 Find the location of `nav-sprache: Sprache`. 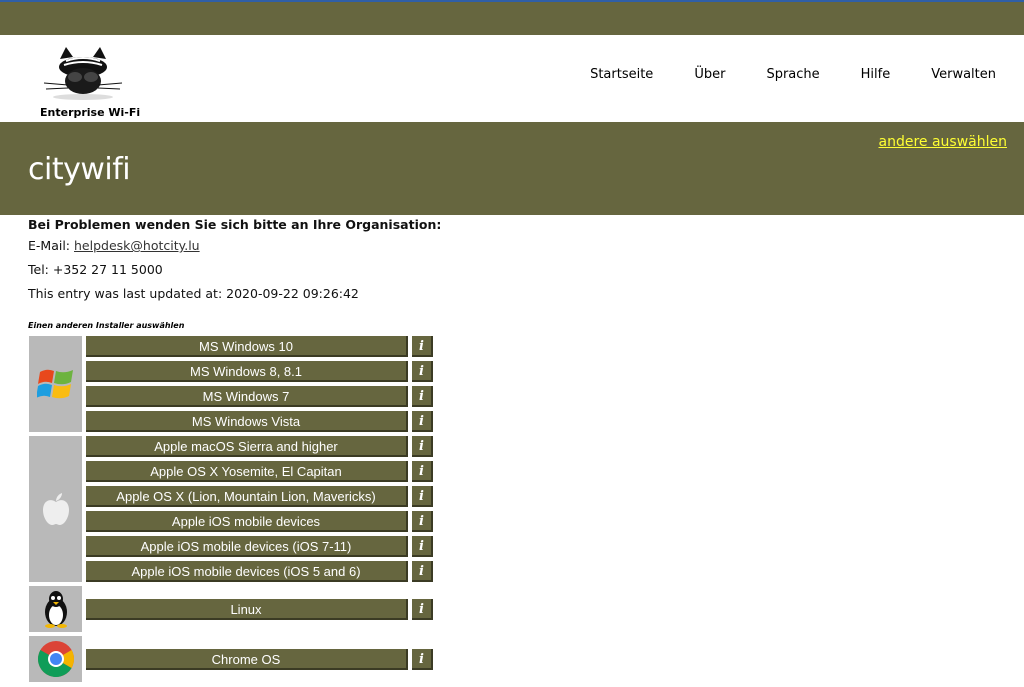

nav-sprache: Sprache is located at coordinates (792, 74).